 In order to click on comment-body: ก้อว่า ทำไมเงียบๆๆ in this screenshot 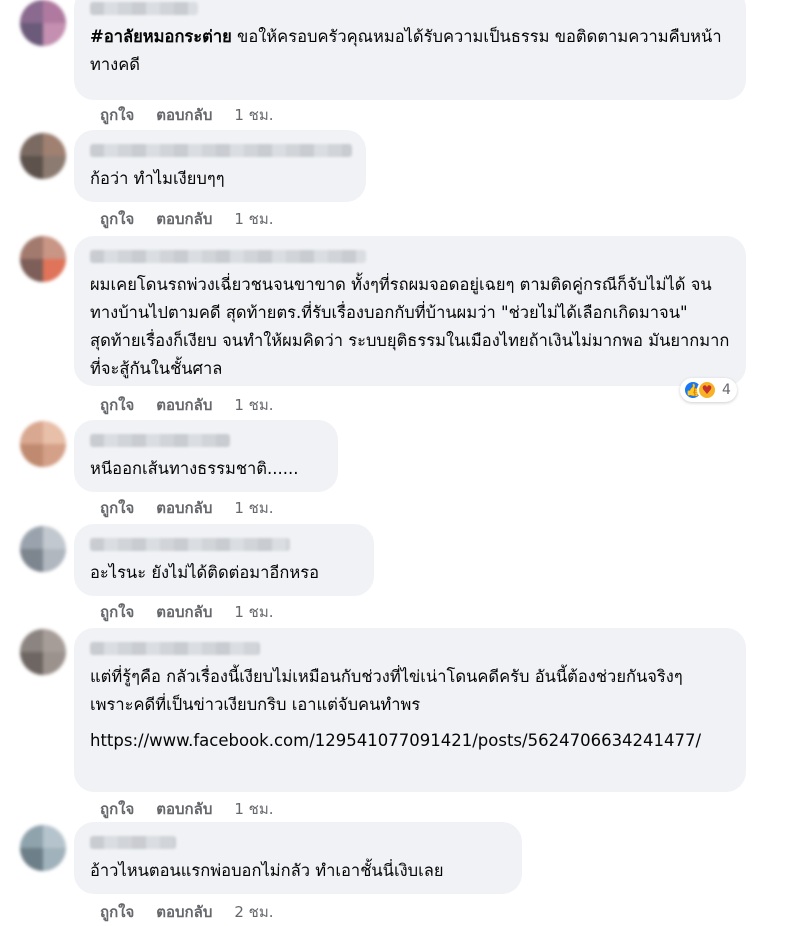, I will do `click(157, 178)`.